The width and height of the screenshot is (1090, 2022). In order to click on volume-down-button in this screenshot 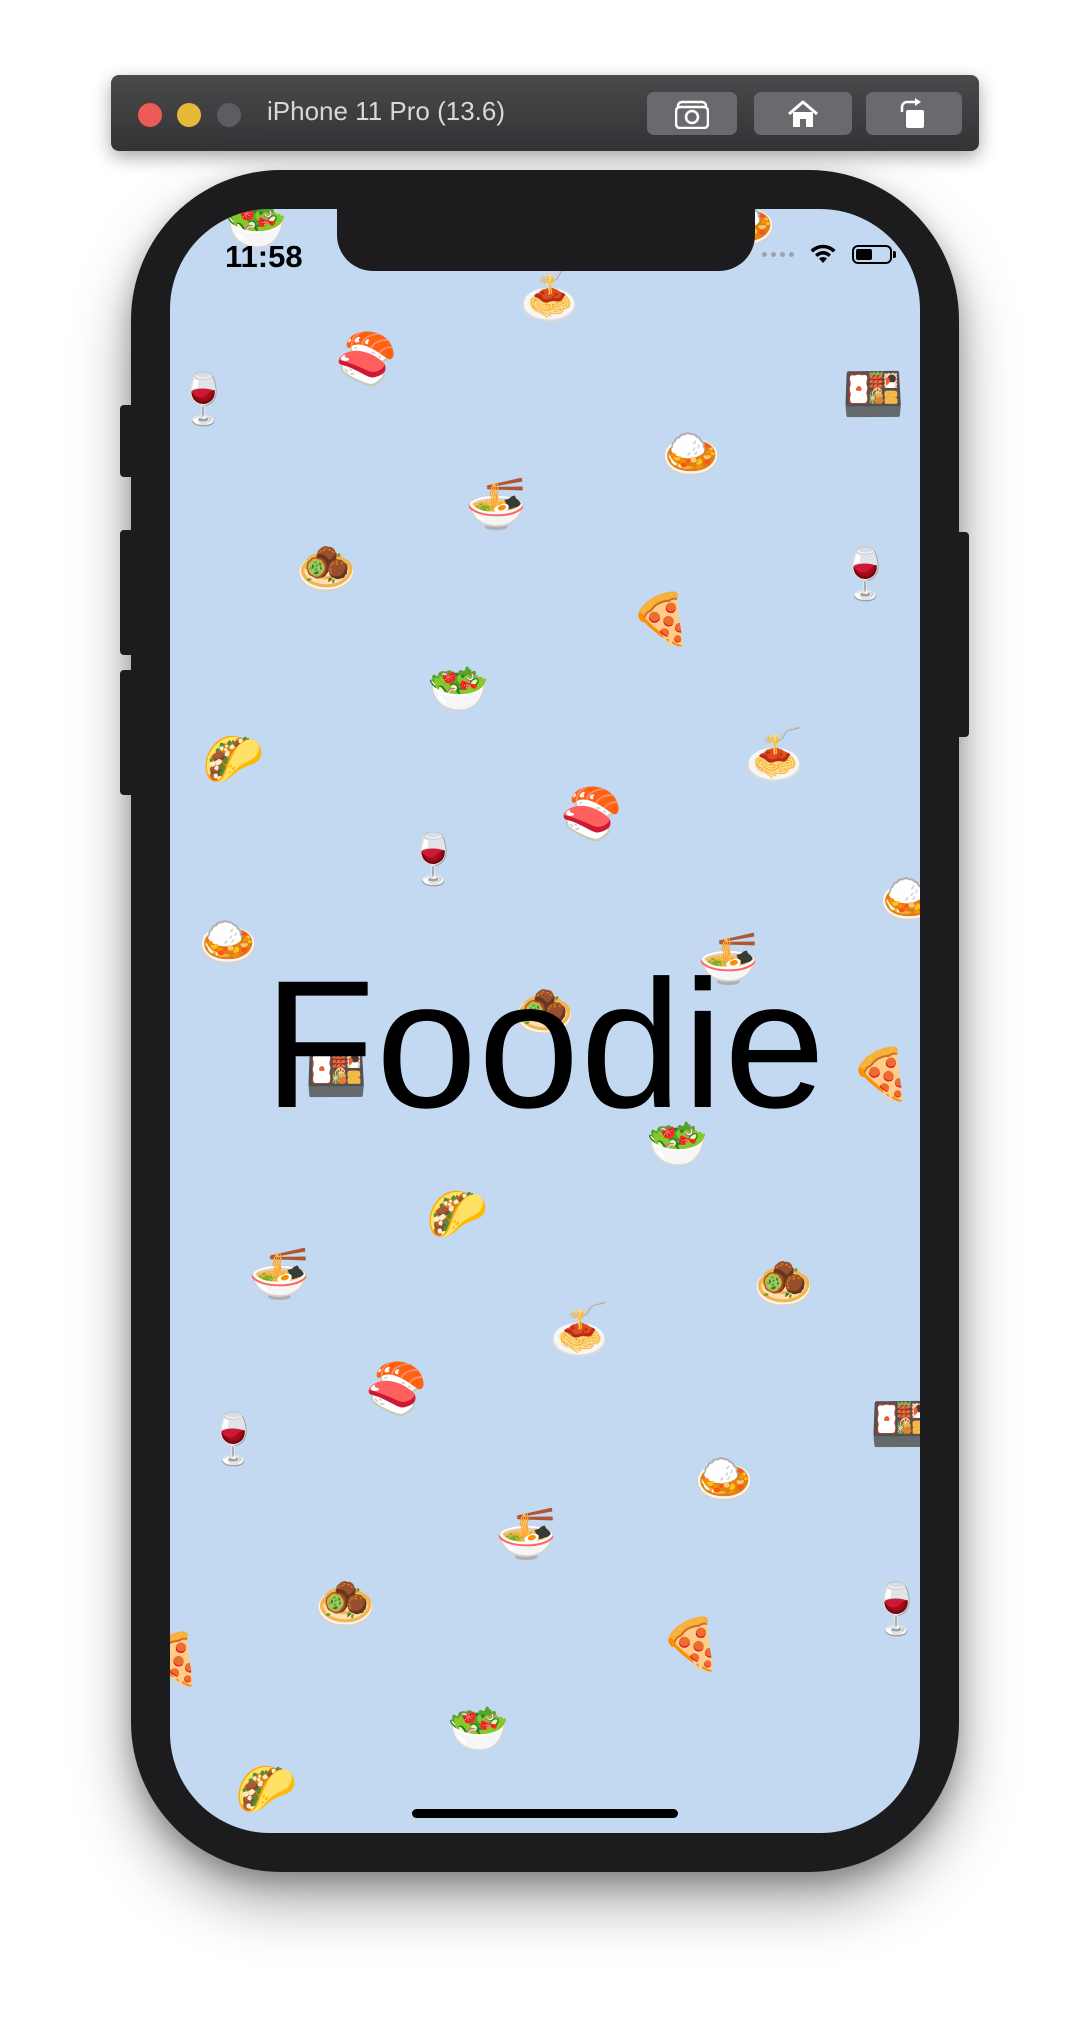, I will do `click(127, 732)`.